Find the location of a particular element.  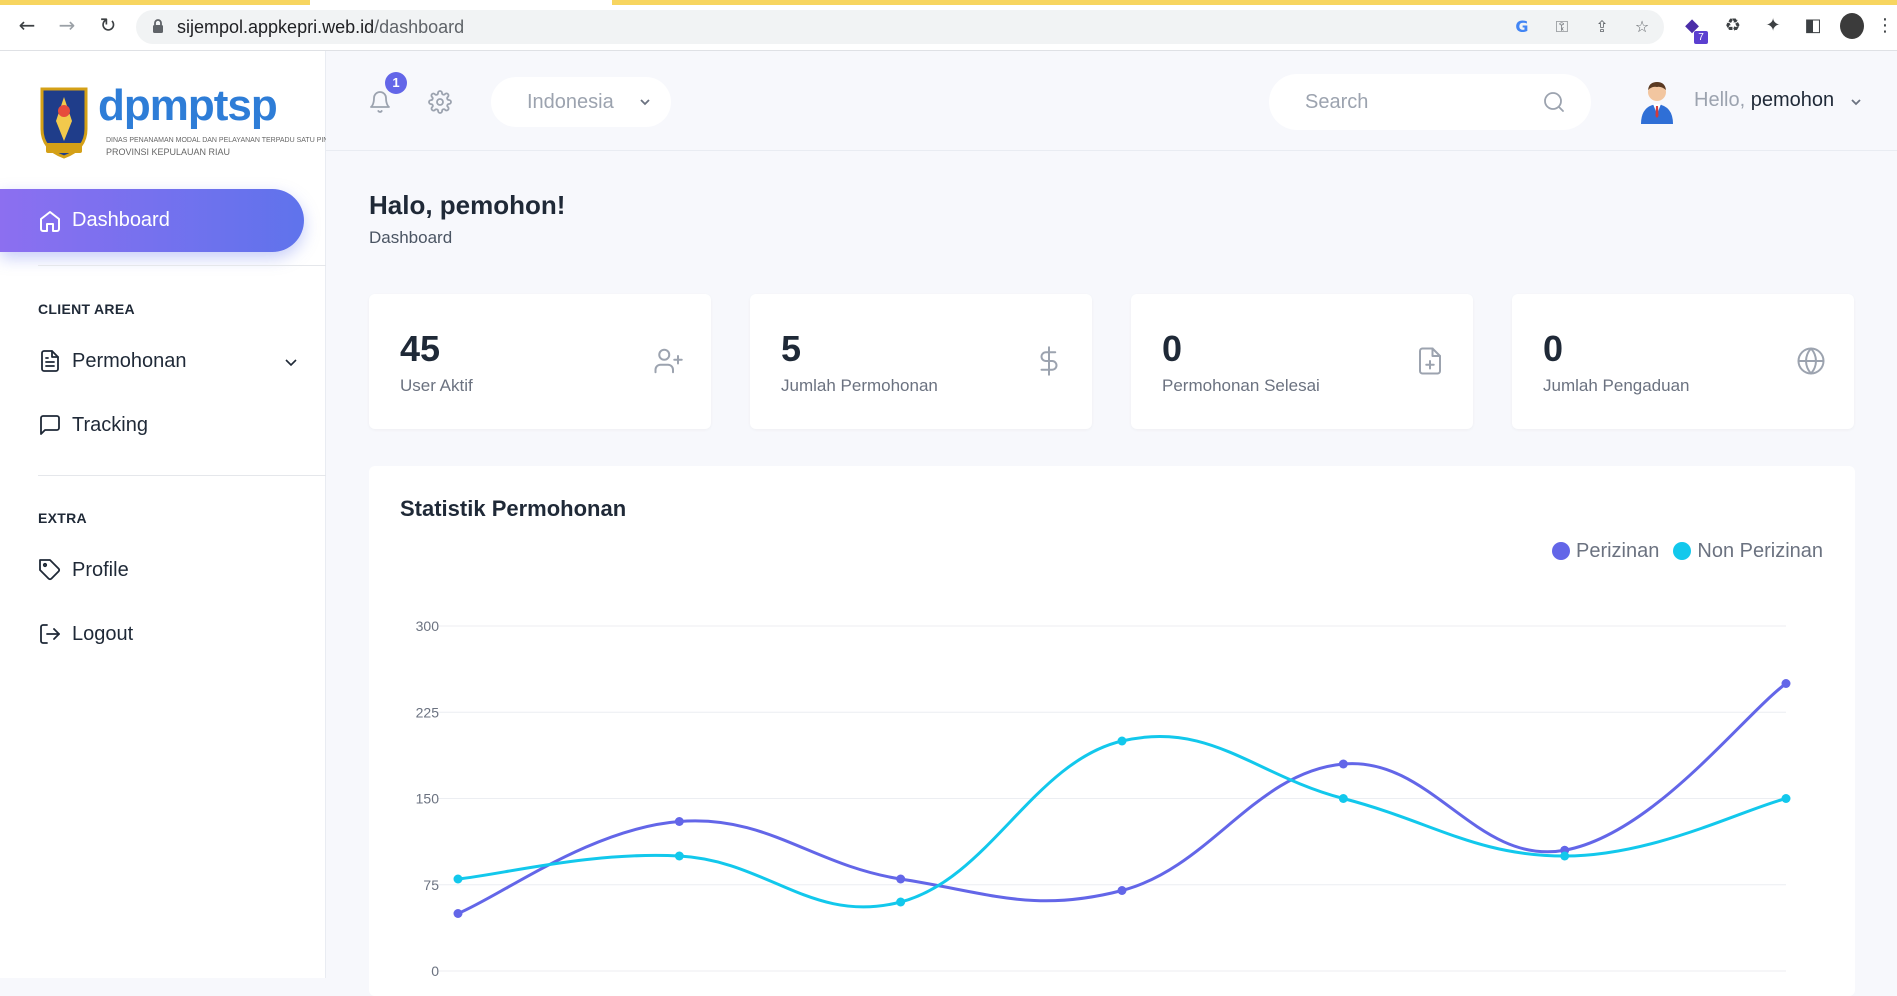

y-tick-label: 0 is located at coordinates (435, 970).